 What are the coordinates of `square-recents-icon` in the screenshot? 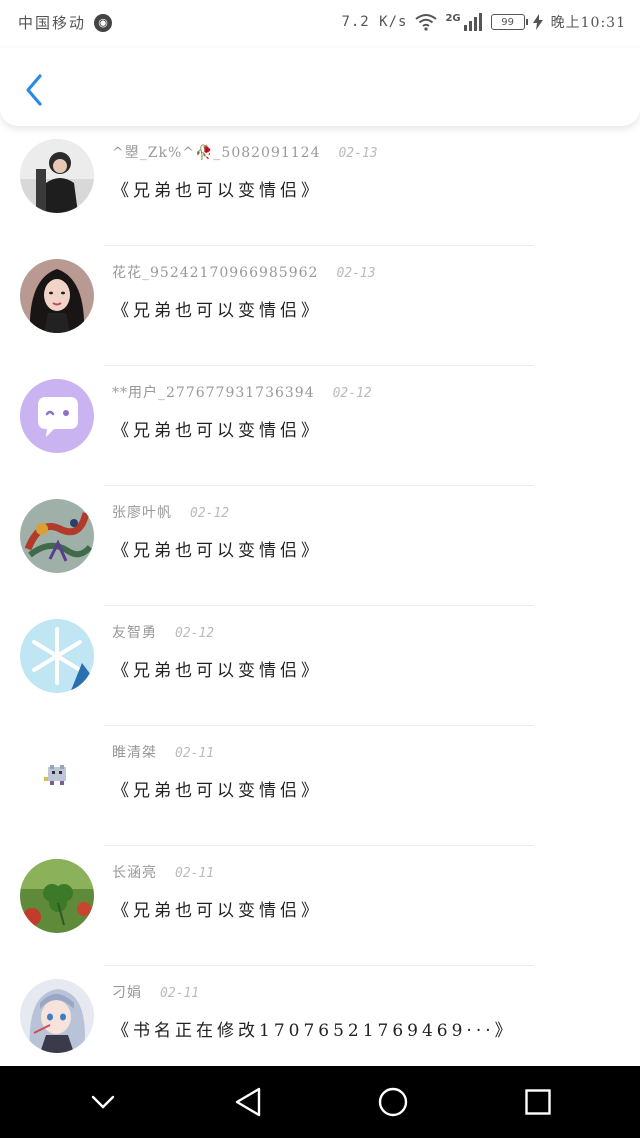 It's located at (537, 1102).